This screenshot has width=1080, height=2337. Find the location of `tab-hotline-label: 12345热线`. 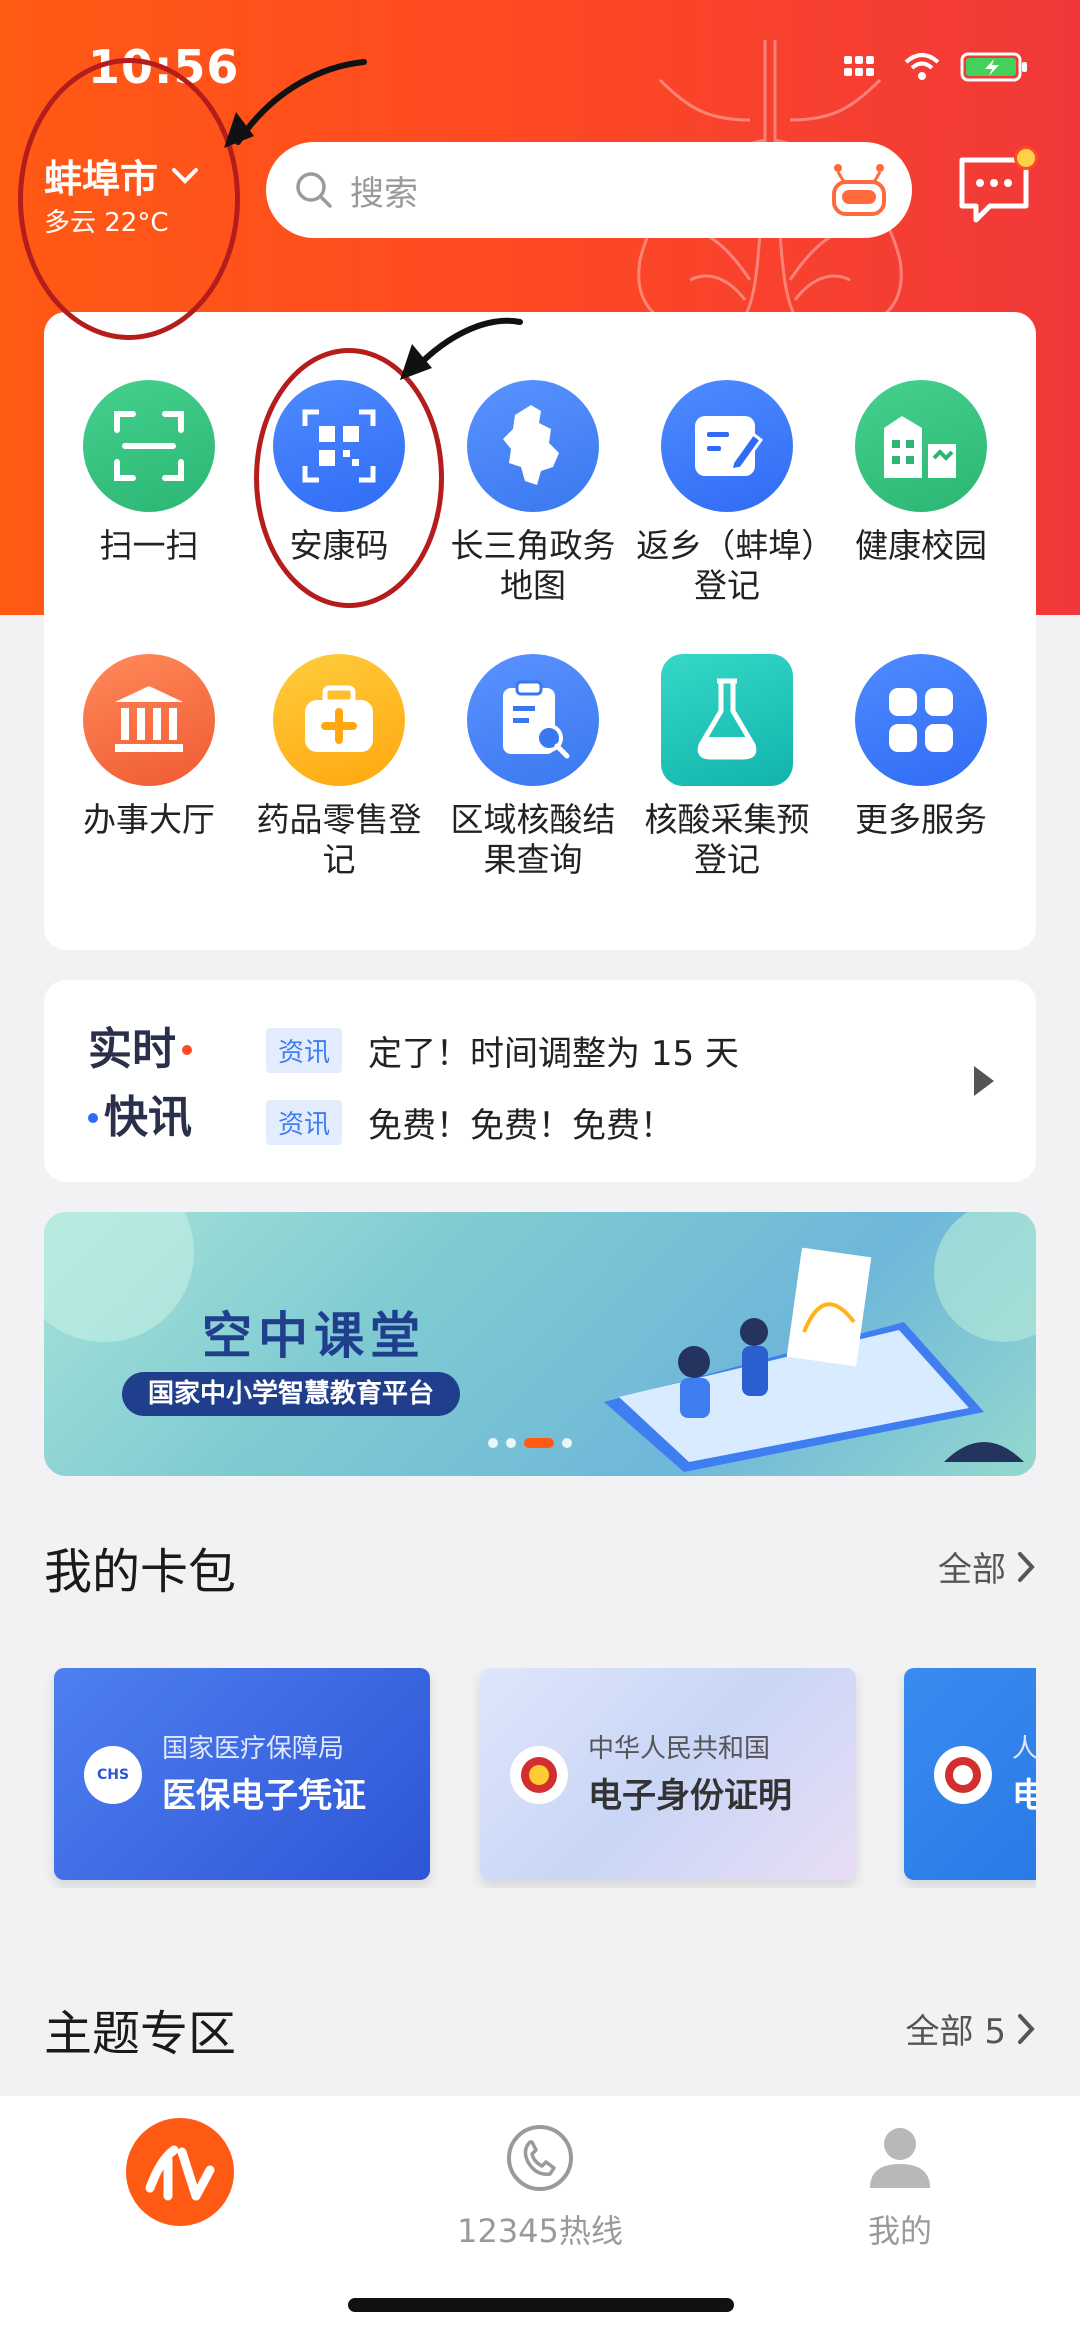

tab-hotline-label: 12345热线 is located at coordinates (540, 2231).